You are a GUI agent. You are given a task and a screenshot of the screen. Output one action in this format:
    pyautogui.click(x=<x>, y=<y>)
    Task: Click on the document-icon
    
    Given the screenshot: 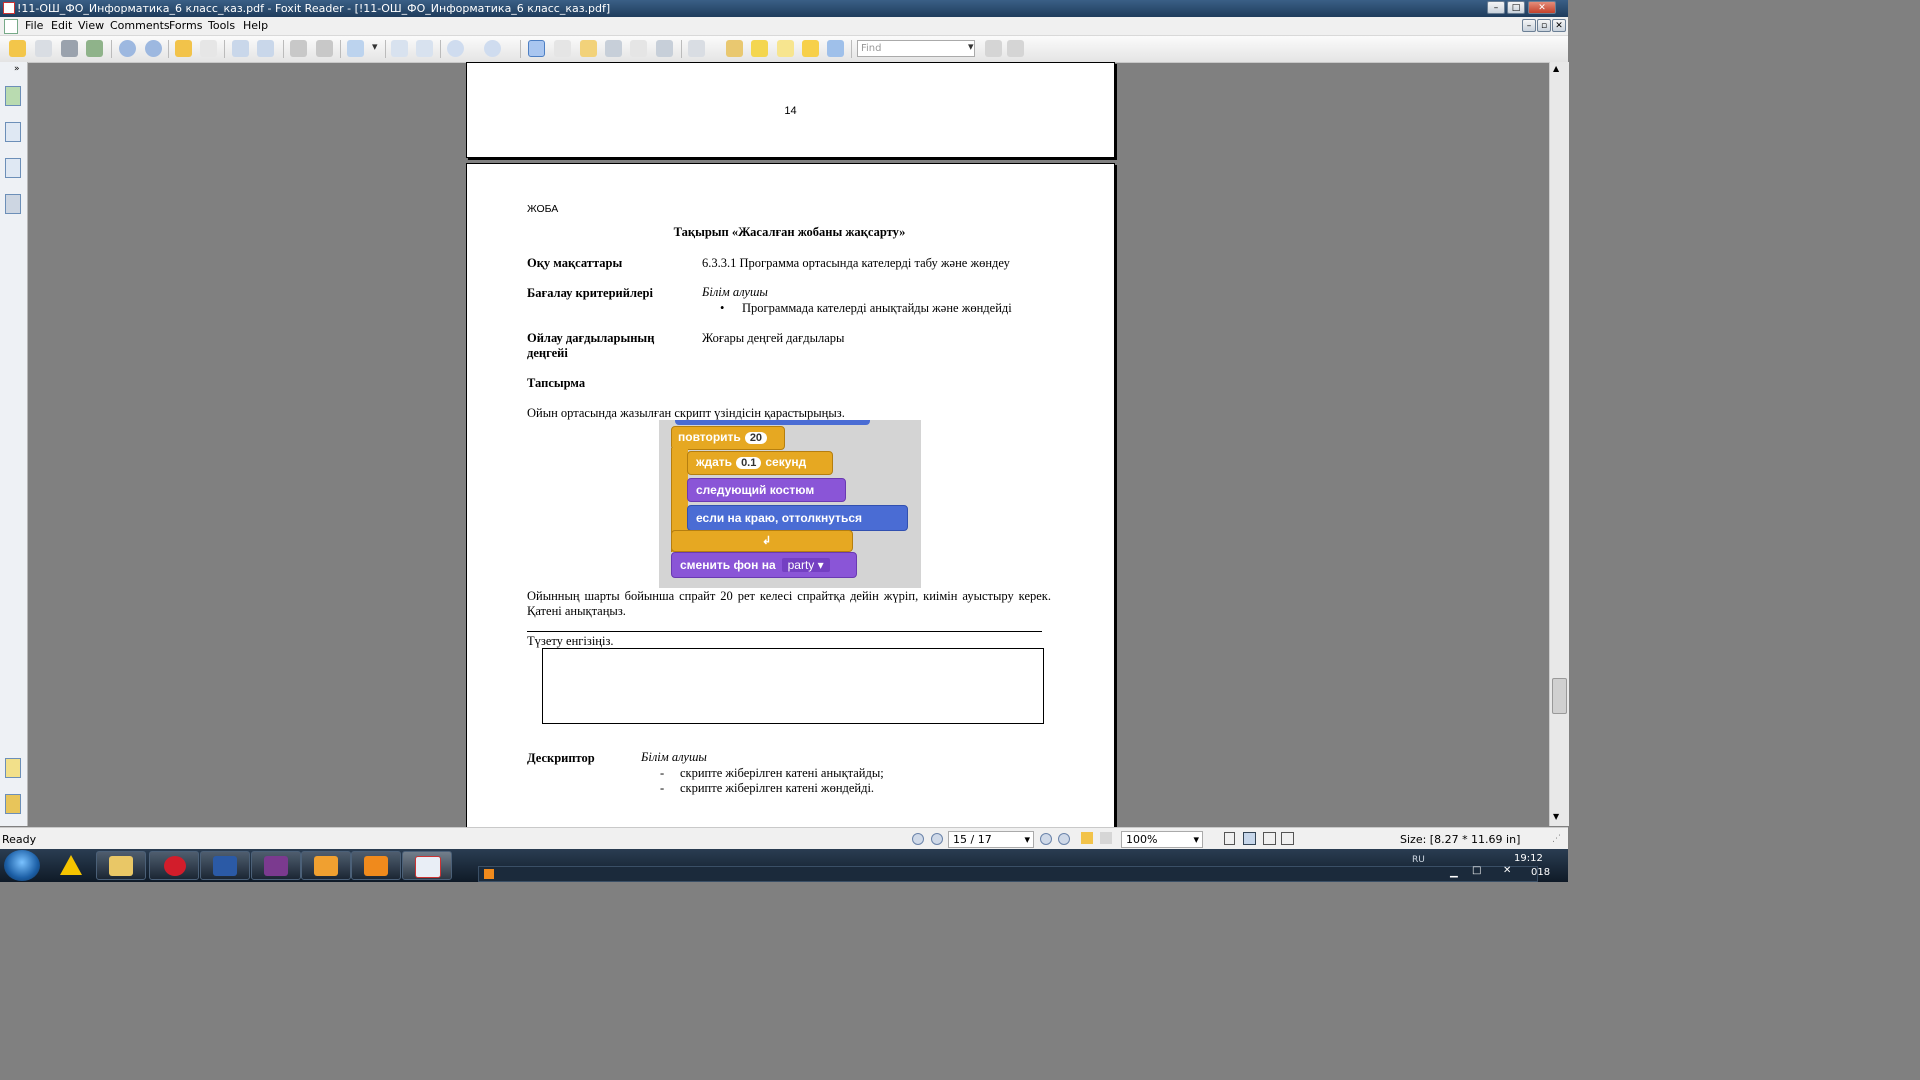 What is the action you would take?
    pyautogui.click(x=11, y=26)
    